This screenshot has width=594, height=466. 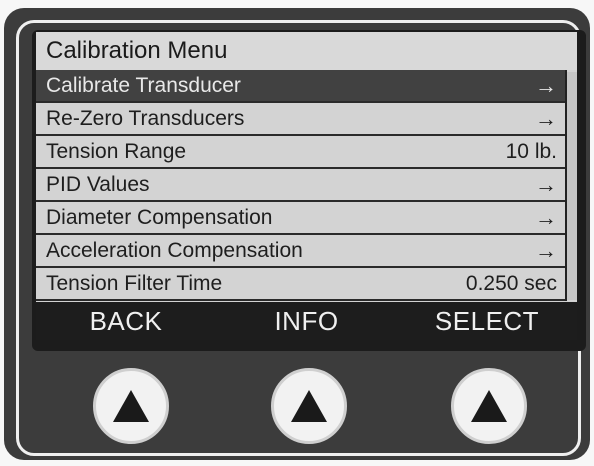 What do you see at coordinates (300, 119) in the screenshot?
I see `menu-item-re-zero-transducers: Re-Zero Transducers →` at bounding box center [300, 119].